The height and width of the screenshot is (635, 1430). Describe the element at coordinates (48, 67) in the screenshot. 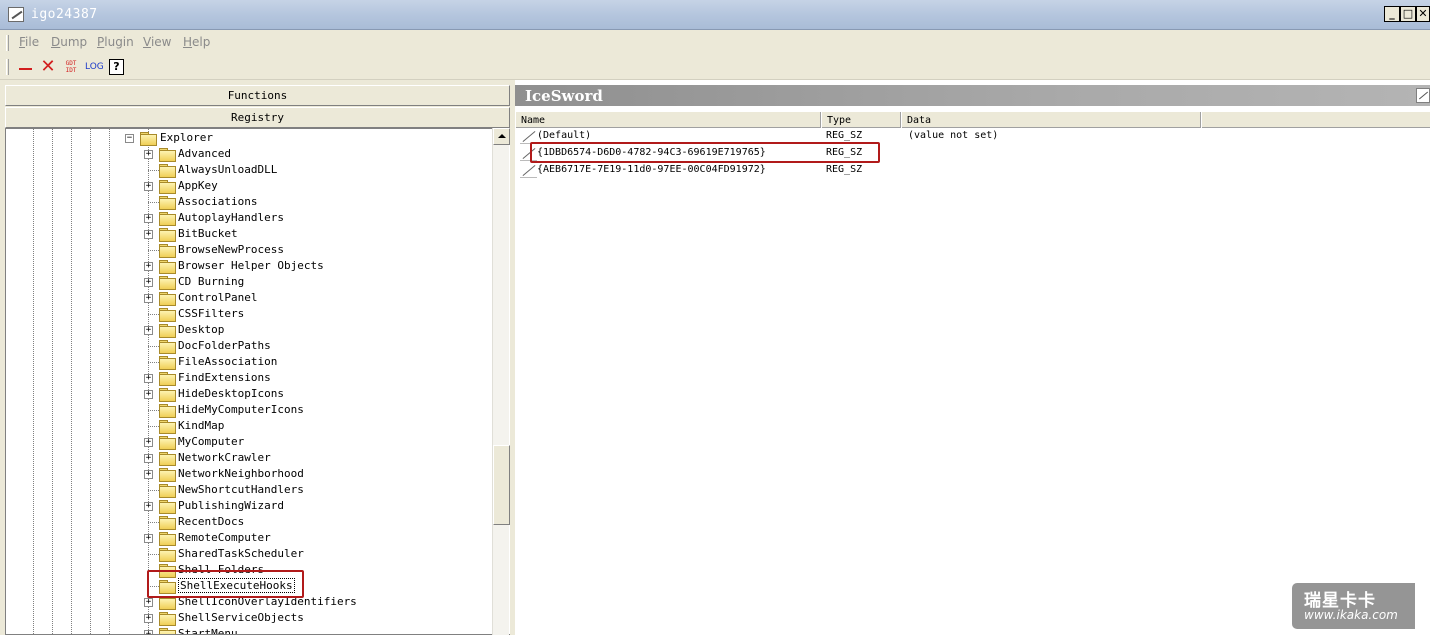

I see `terminate-icon: ✕` at that location.